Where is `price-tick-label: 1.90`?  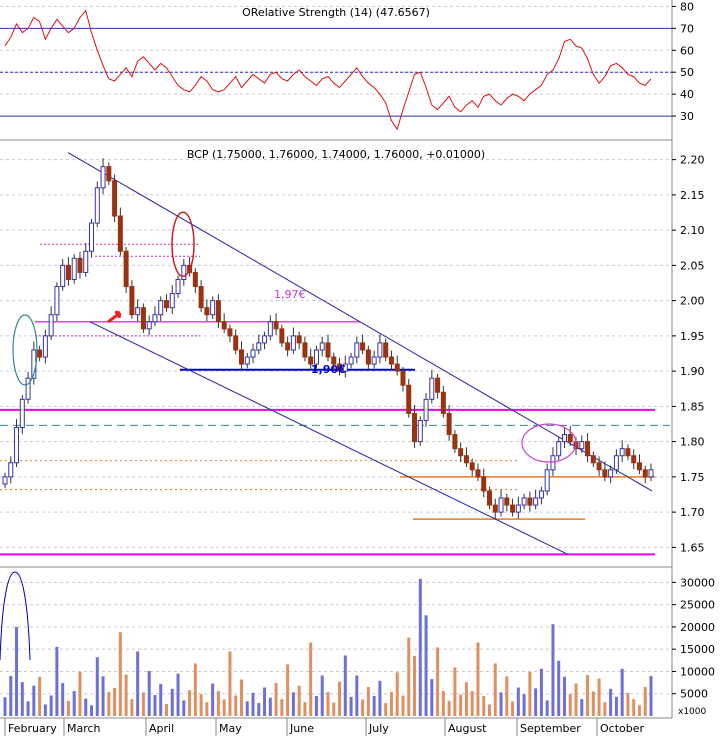 price-tick-label: 1.90 is located at coordinates (692, 371).